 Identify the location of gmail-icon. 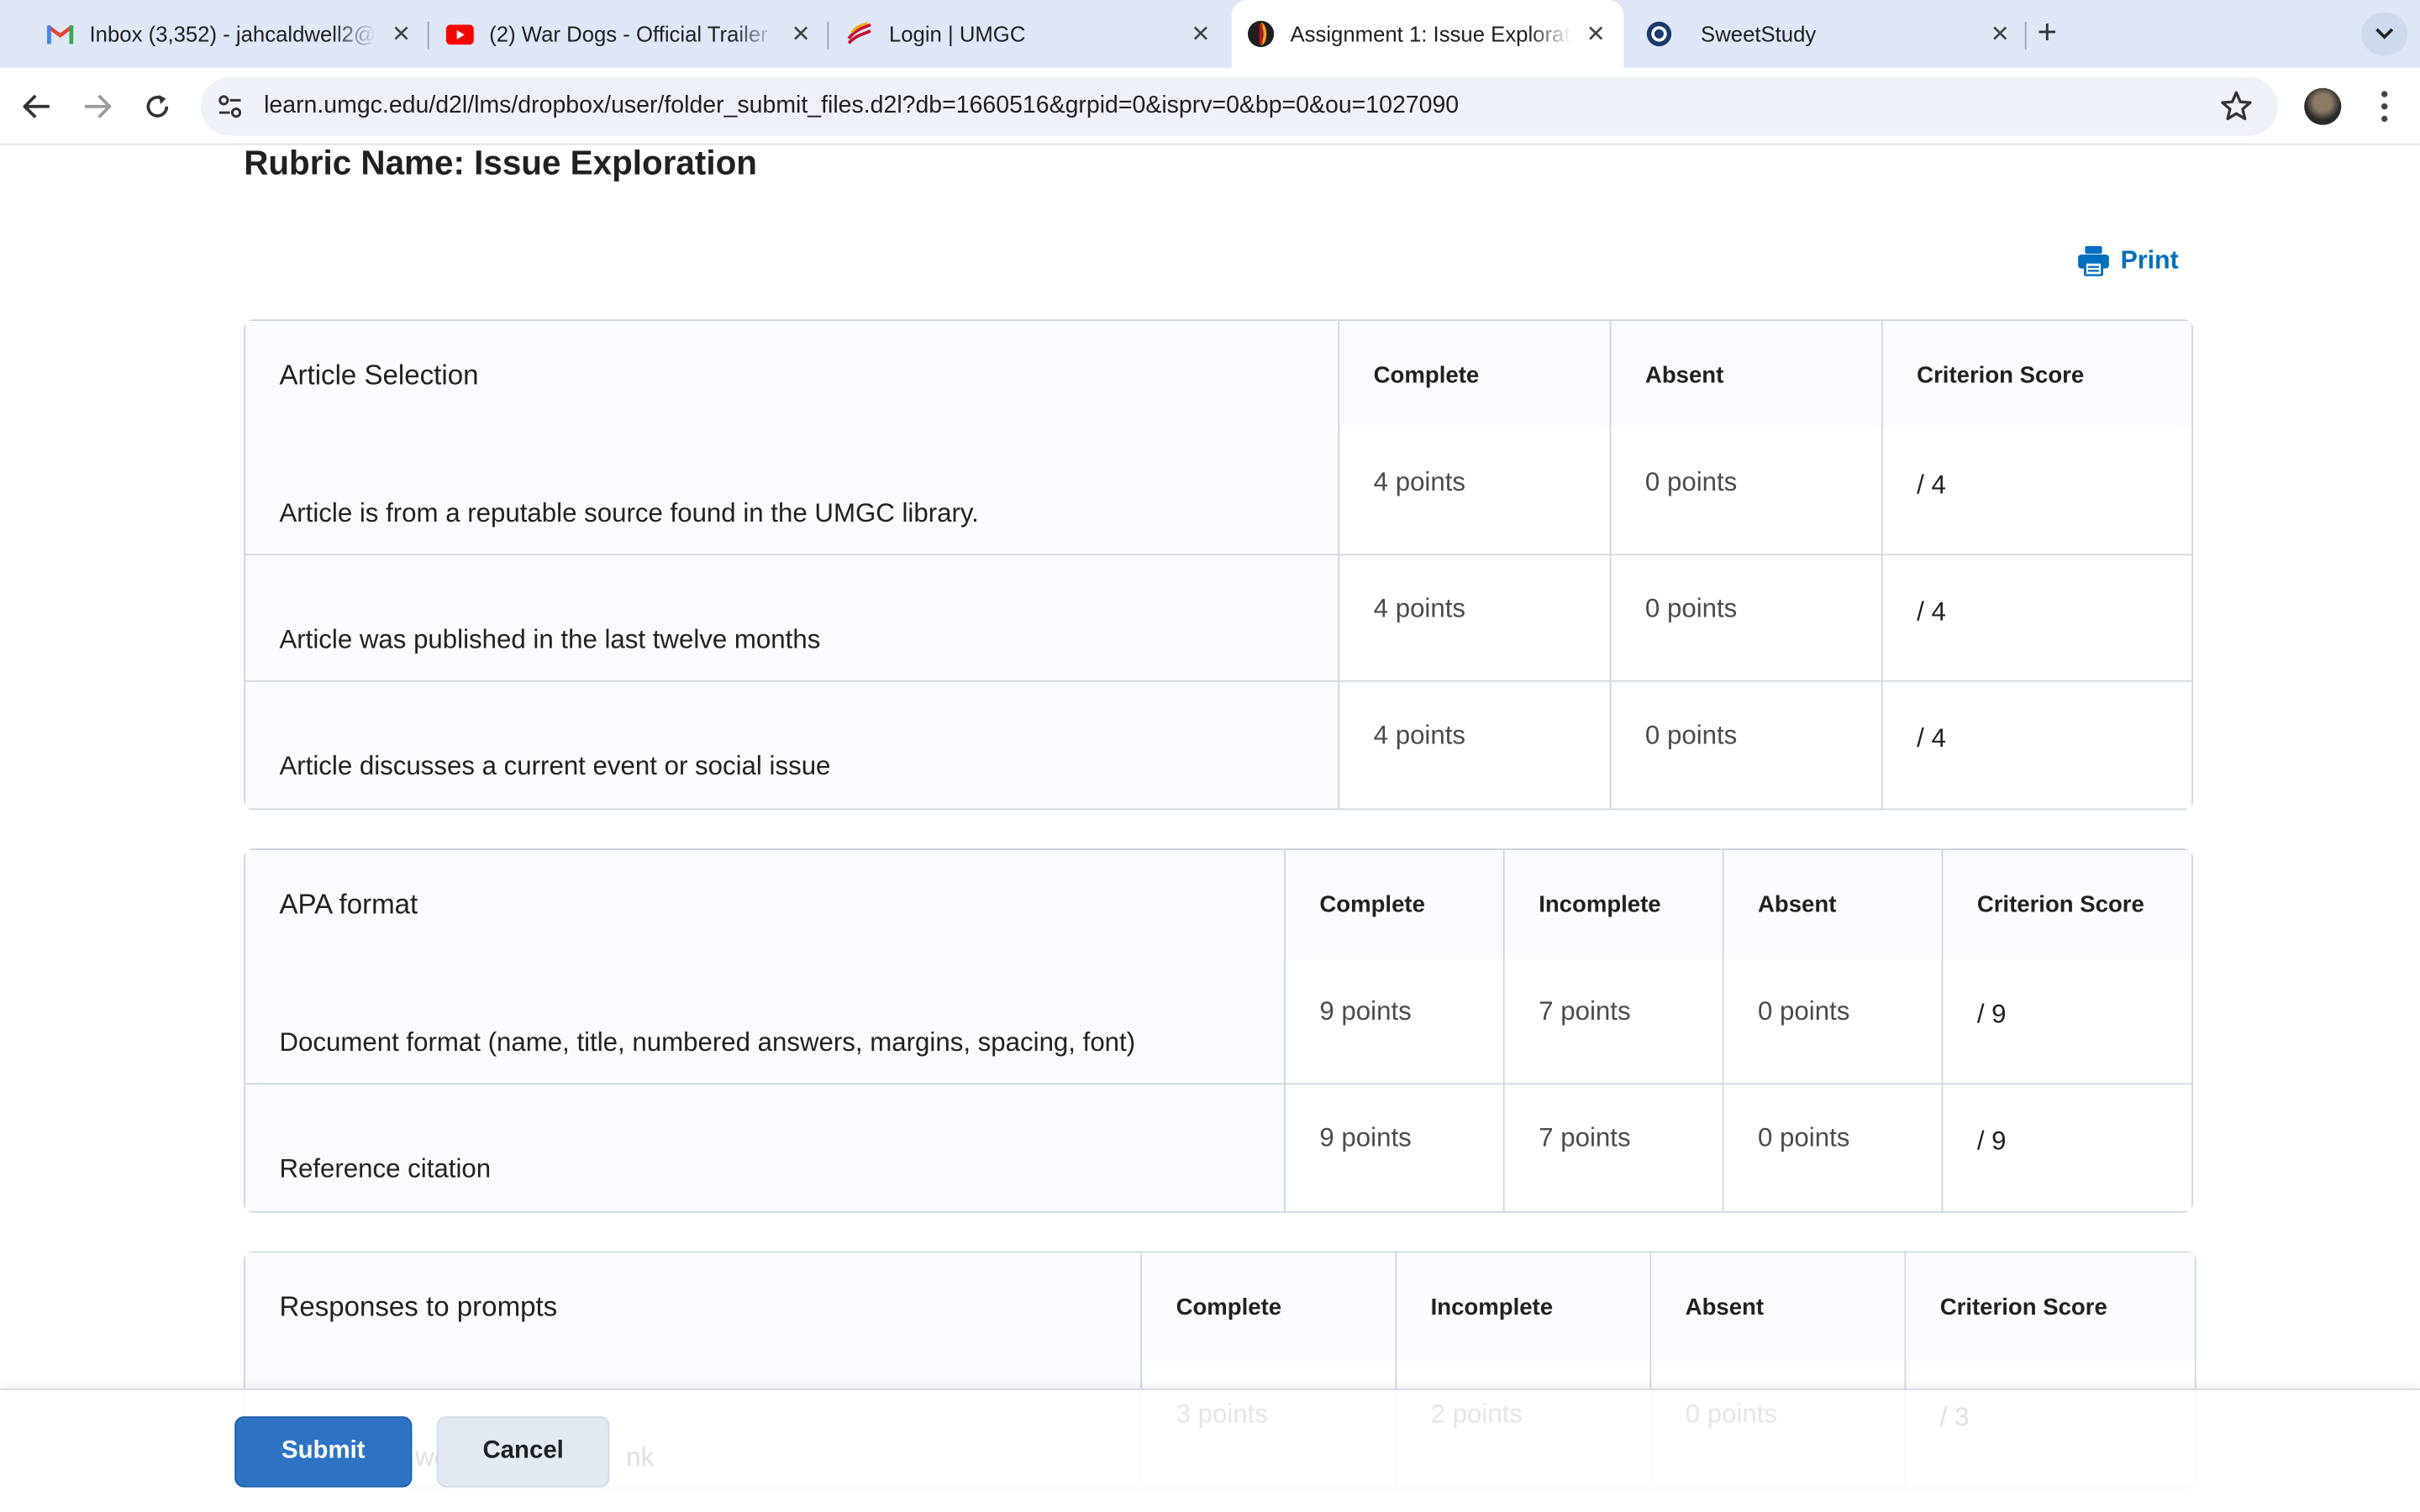
(60, 34).